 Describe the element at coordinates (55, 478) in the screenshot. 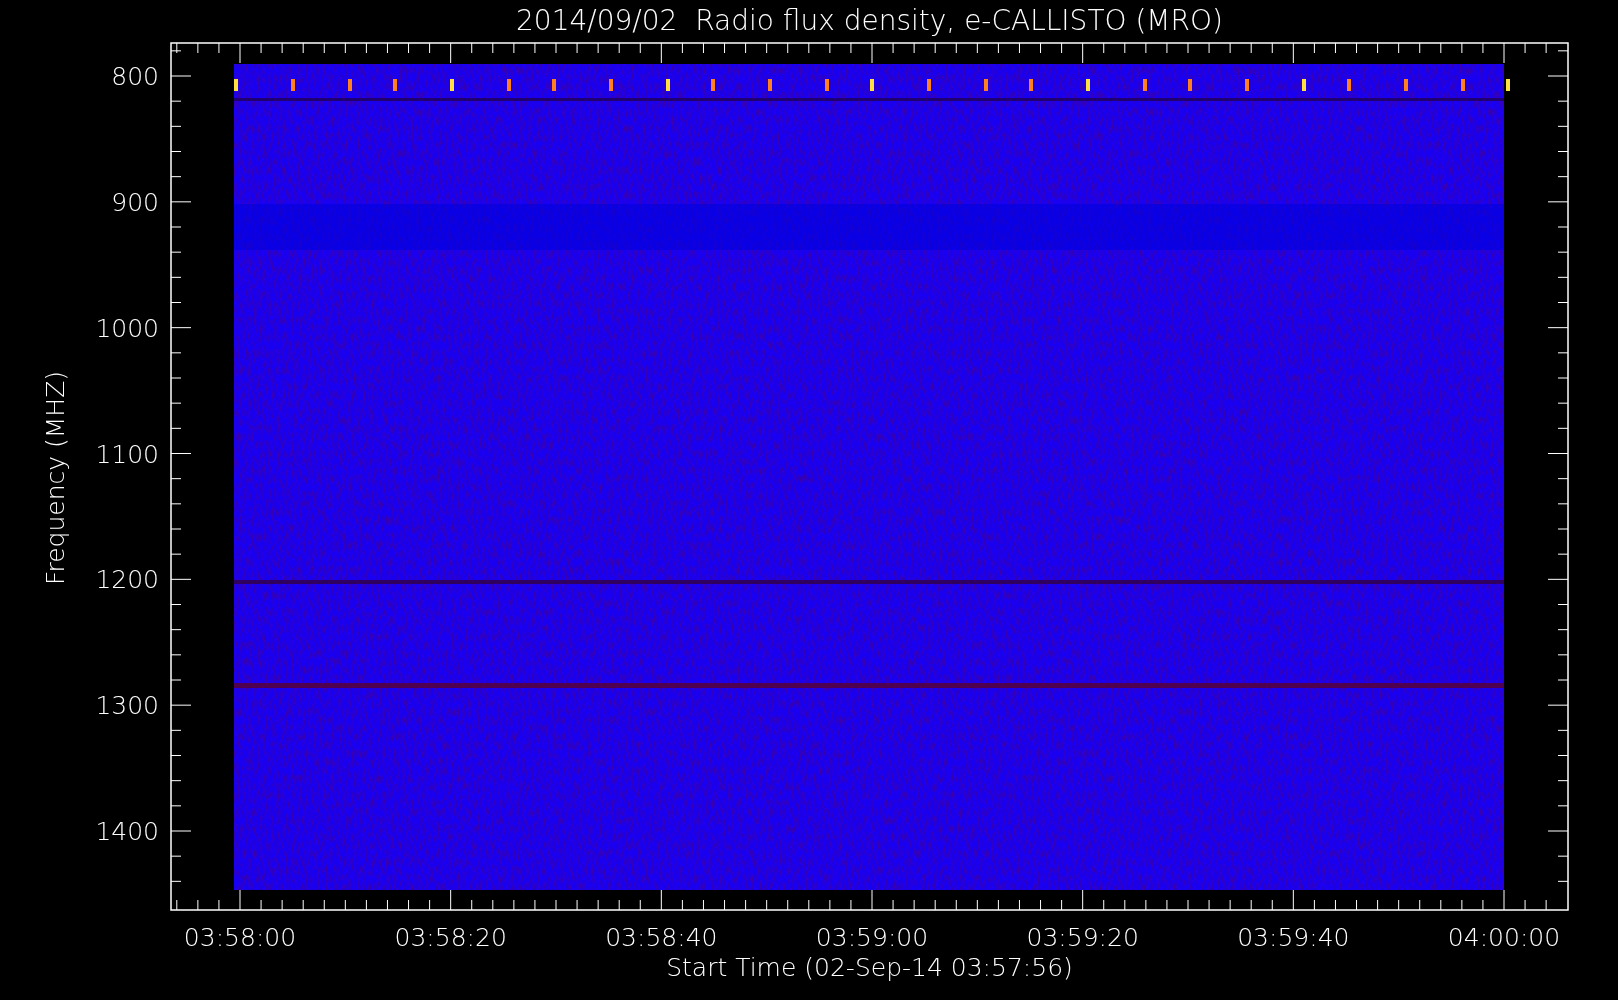

I see `y-axis-label: Frequency (MHZ)` at that location.